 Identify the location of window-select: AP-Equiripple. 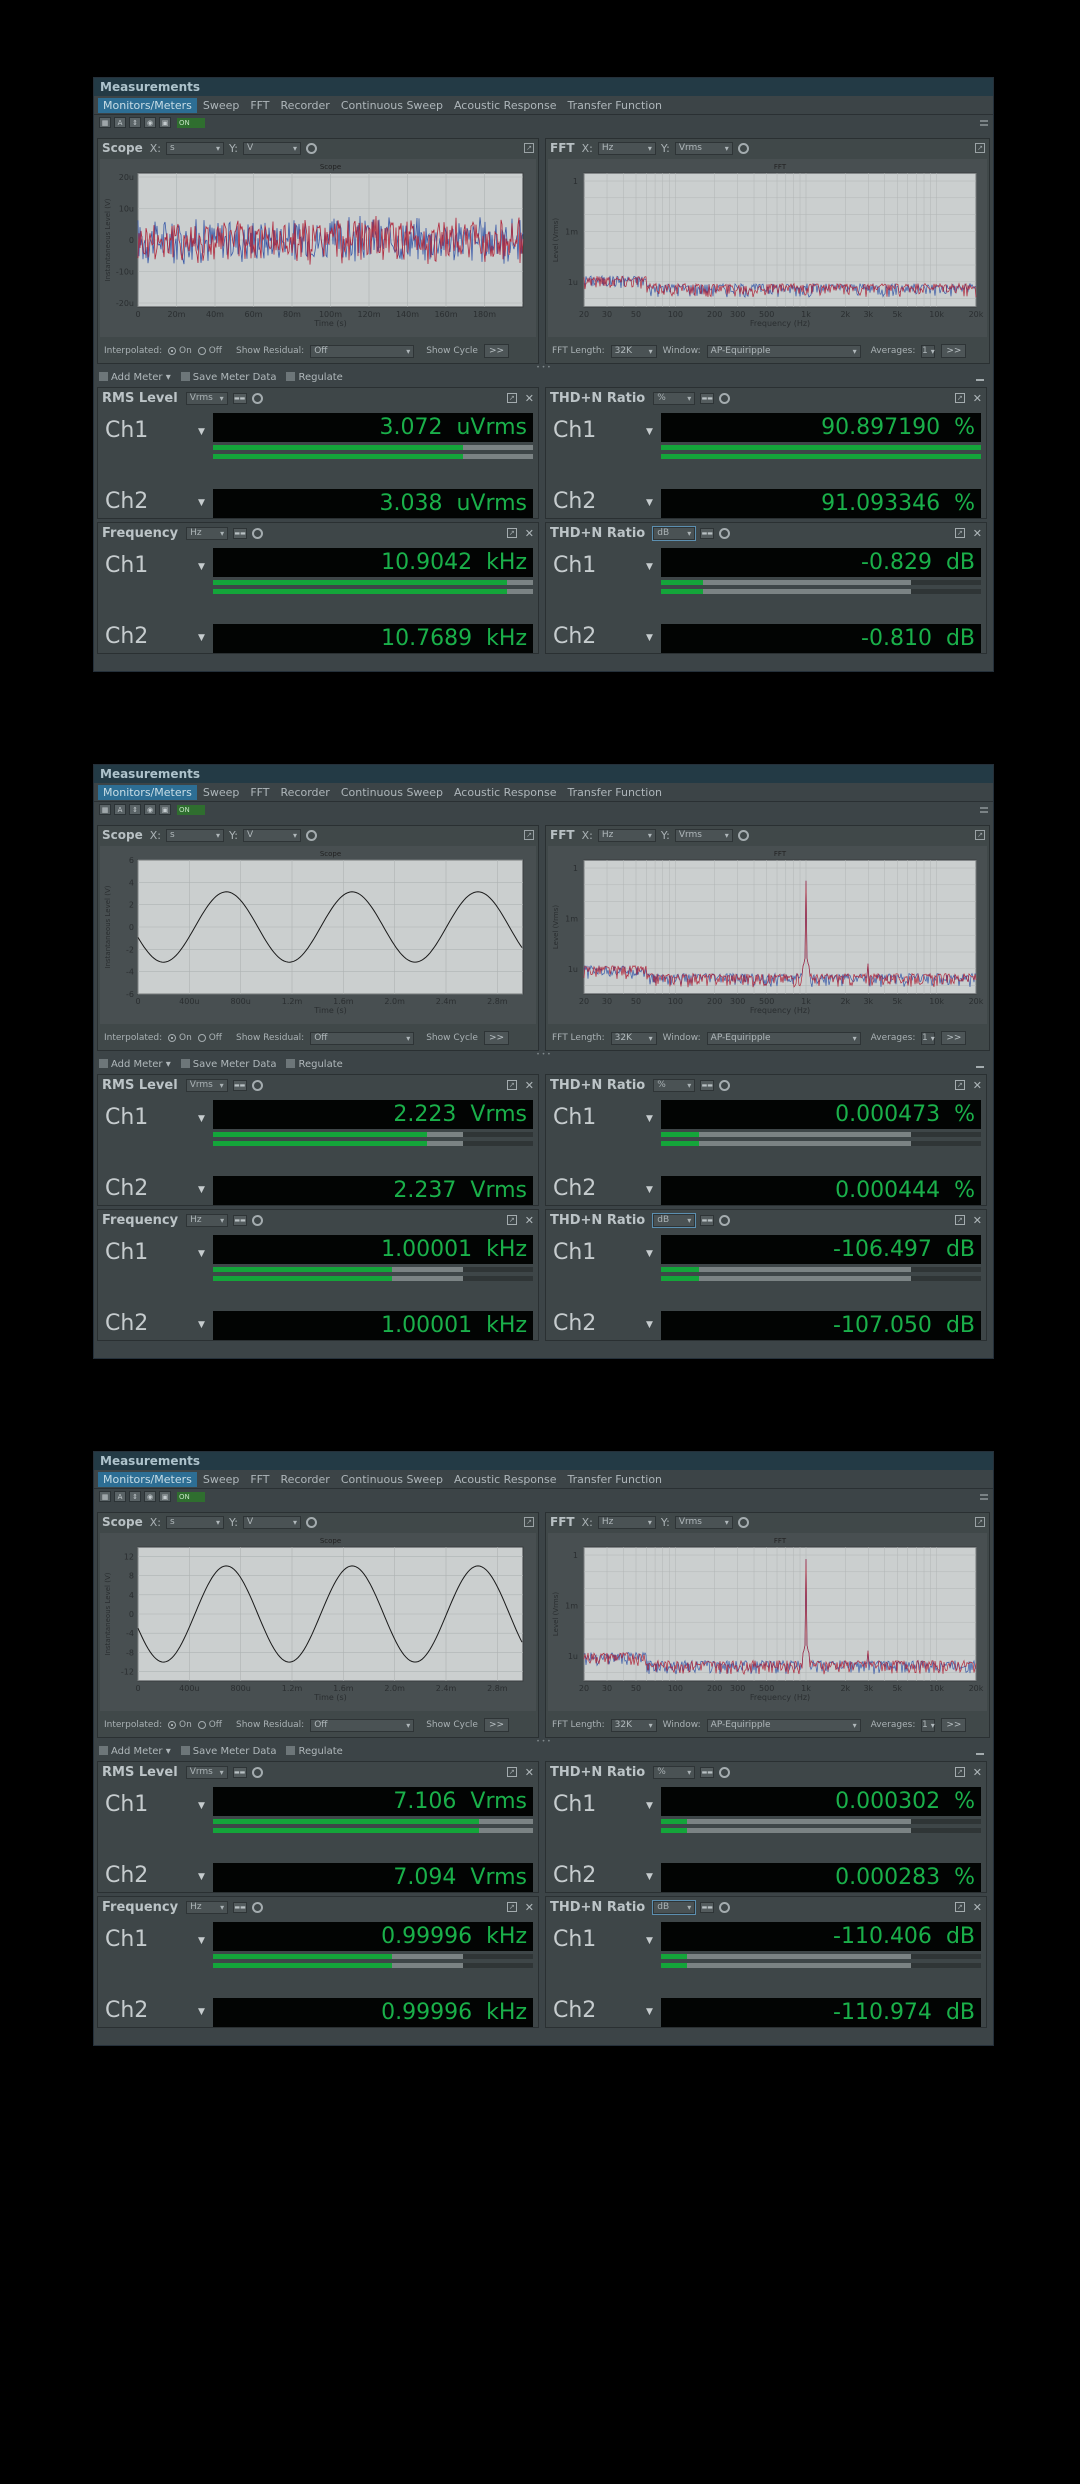
(783, 1725).